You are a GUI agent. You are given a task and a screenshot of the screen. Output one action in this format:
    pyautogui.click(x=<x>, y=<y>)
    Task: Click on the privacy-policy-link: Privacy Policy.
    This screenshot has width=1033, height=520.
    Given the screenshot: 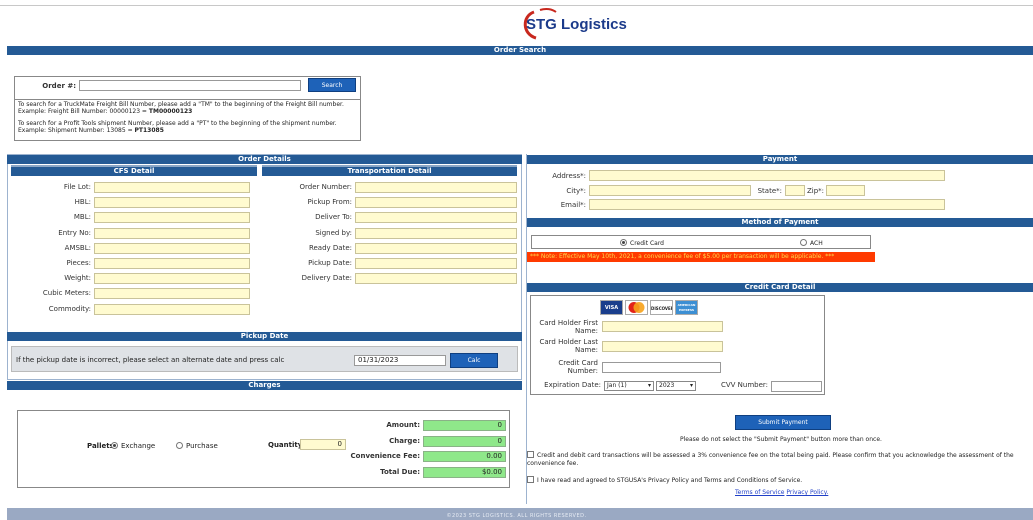 What is the action you would take?
    pyautogui.click(x=807, y=492)
    